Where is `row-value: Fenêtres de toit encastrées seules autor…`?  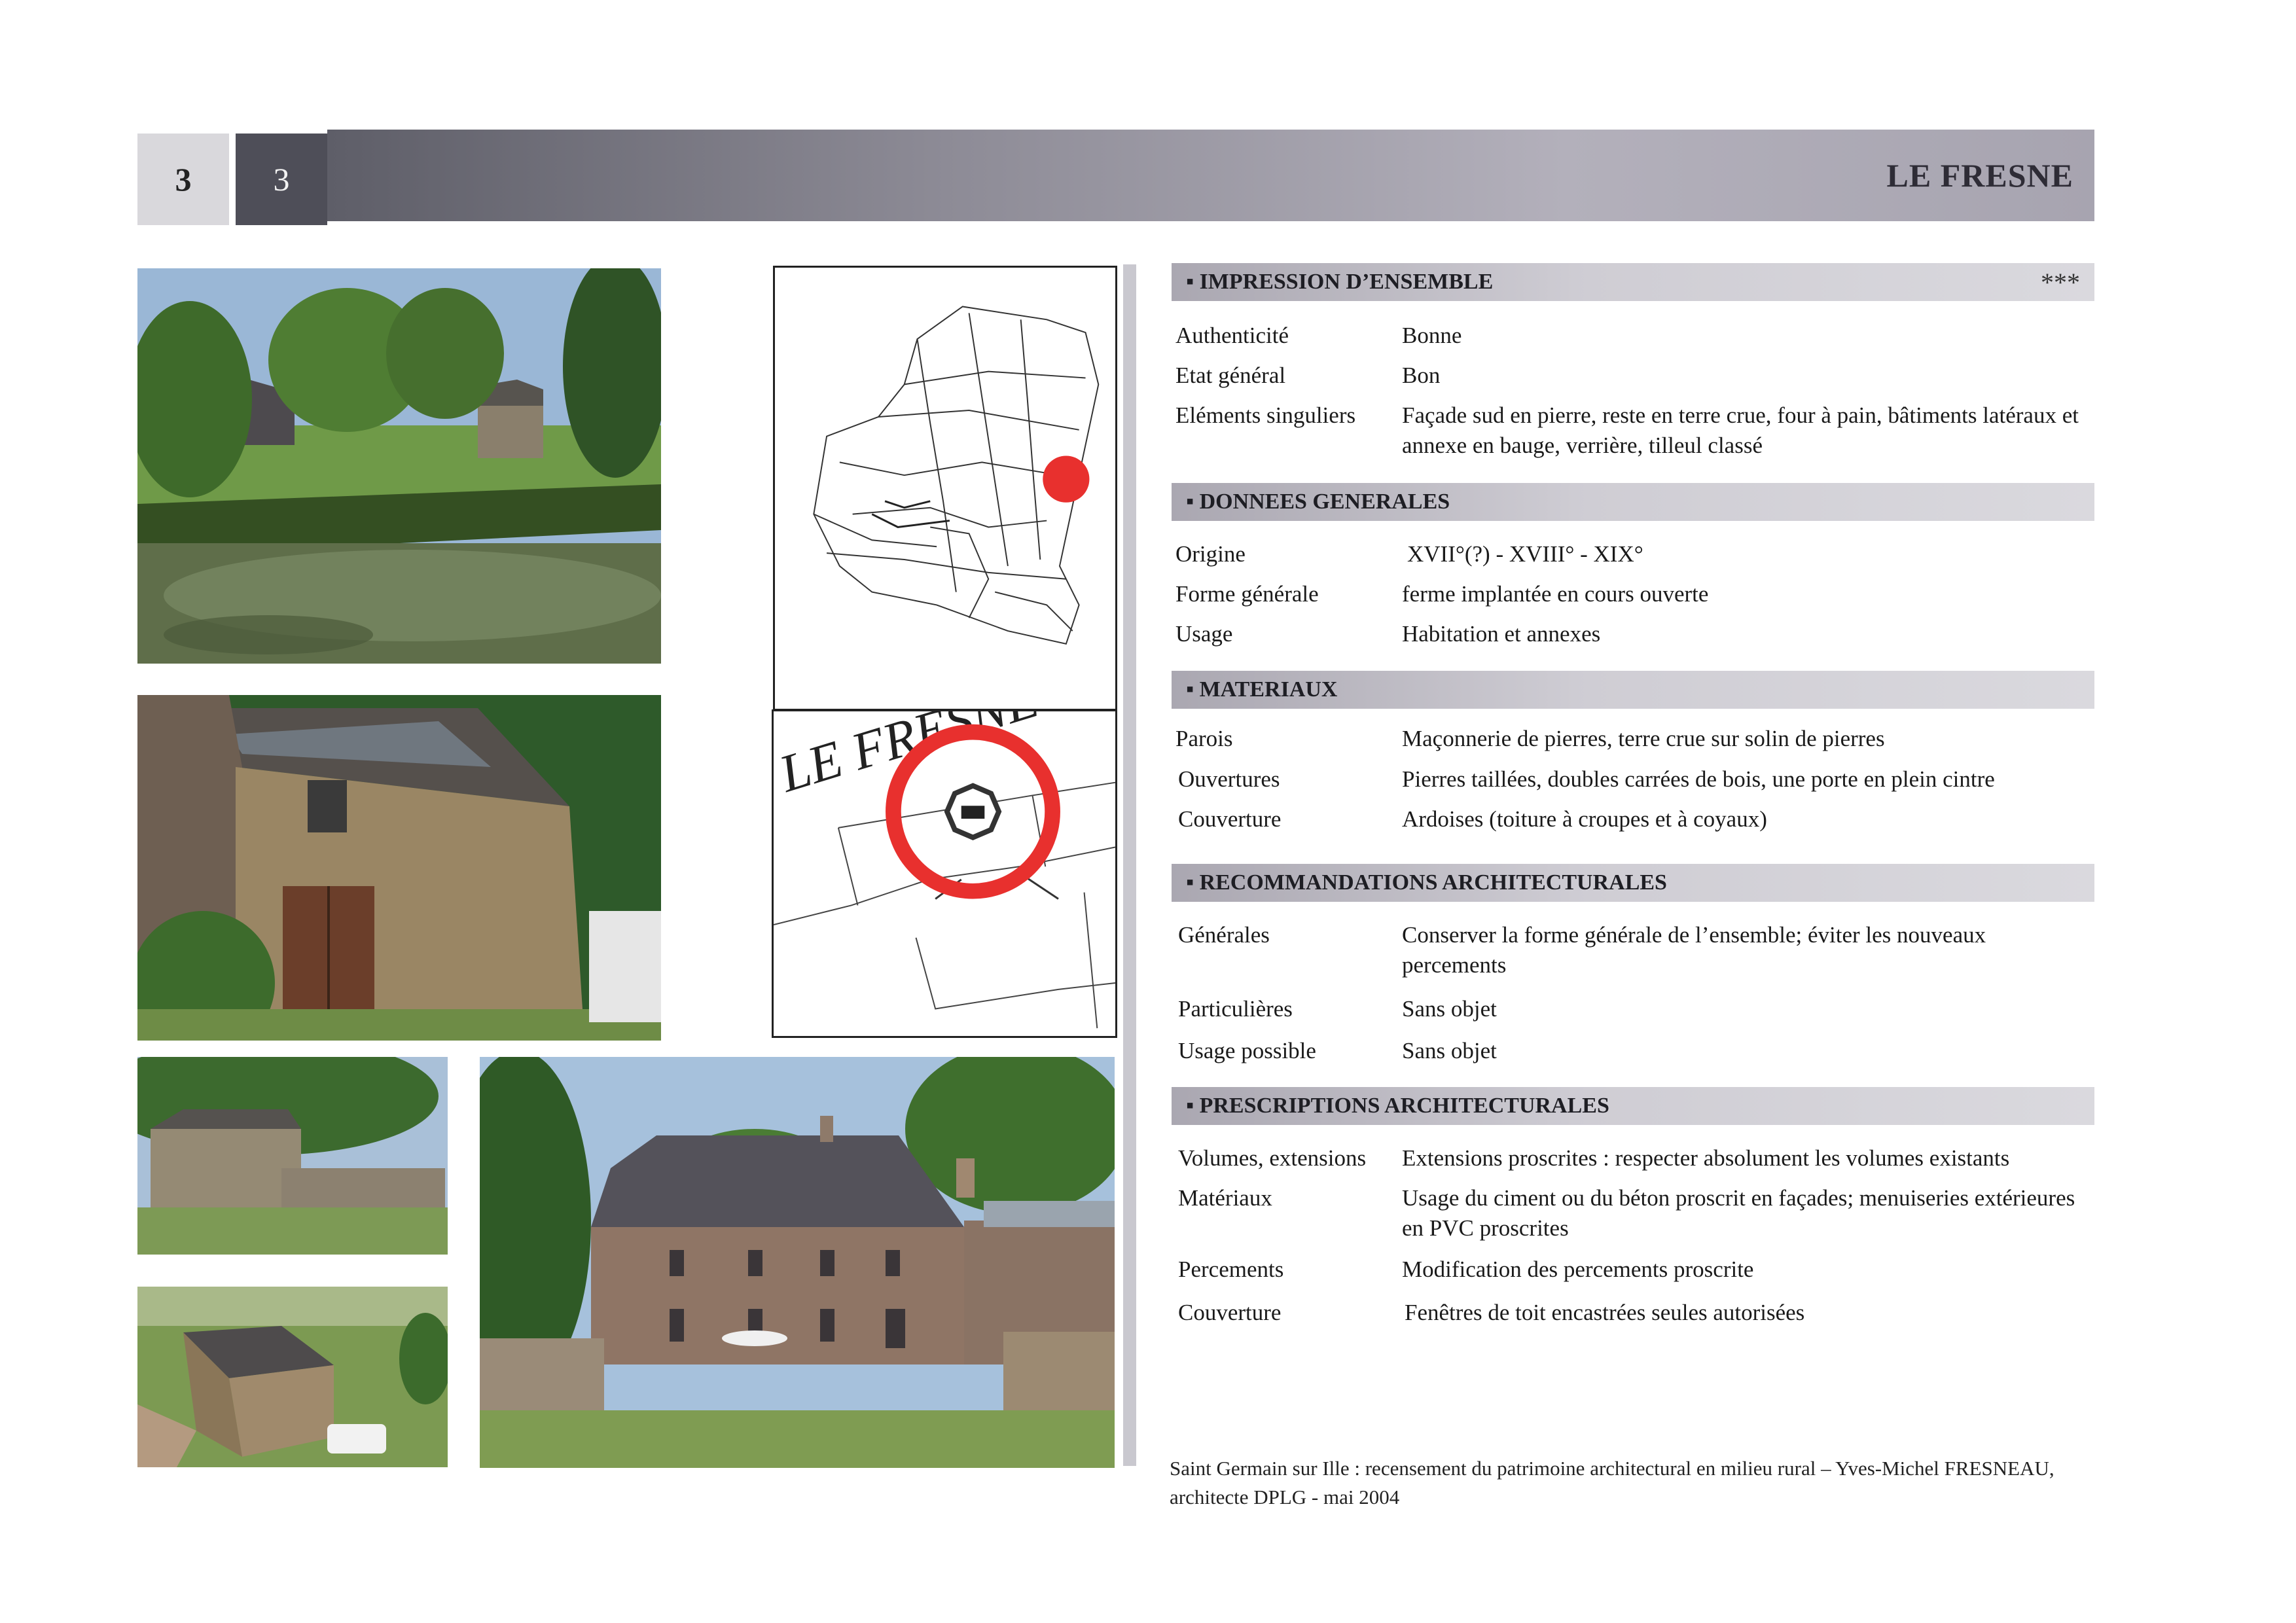
row-value: Fenêtres de toit encastrées seules autor… is located at coordinates (1605, 1312).